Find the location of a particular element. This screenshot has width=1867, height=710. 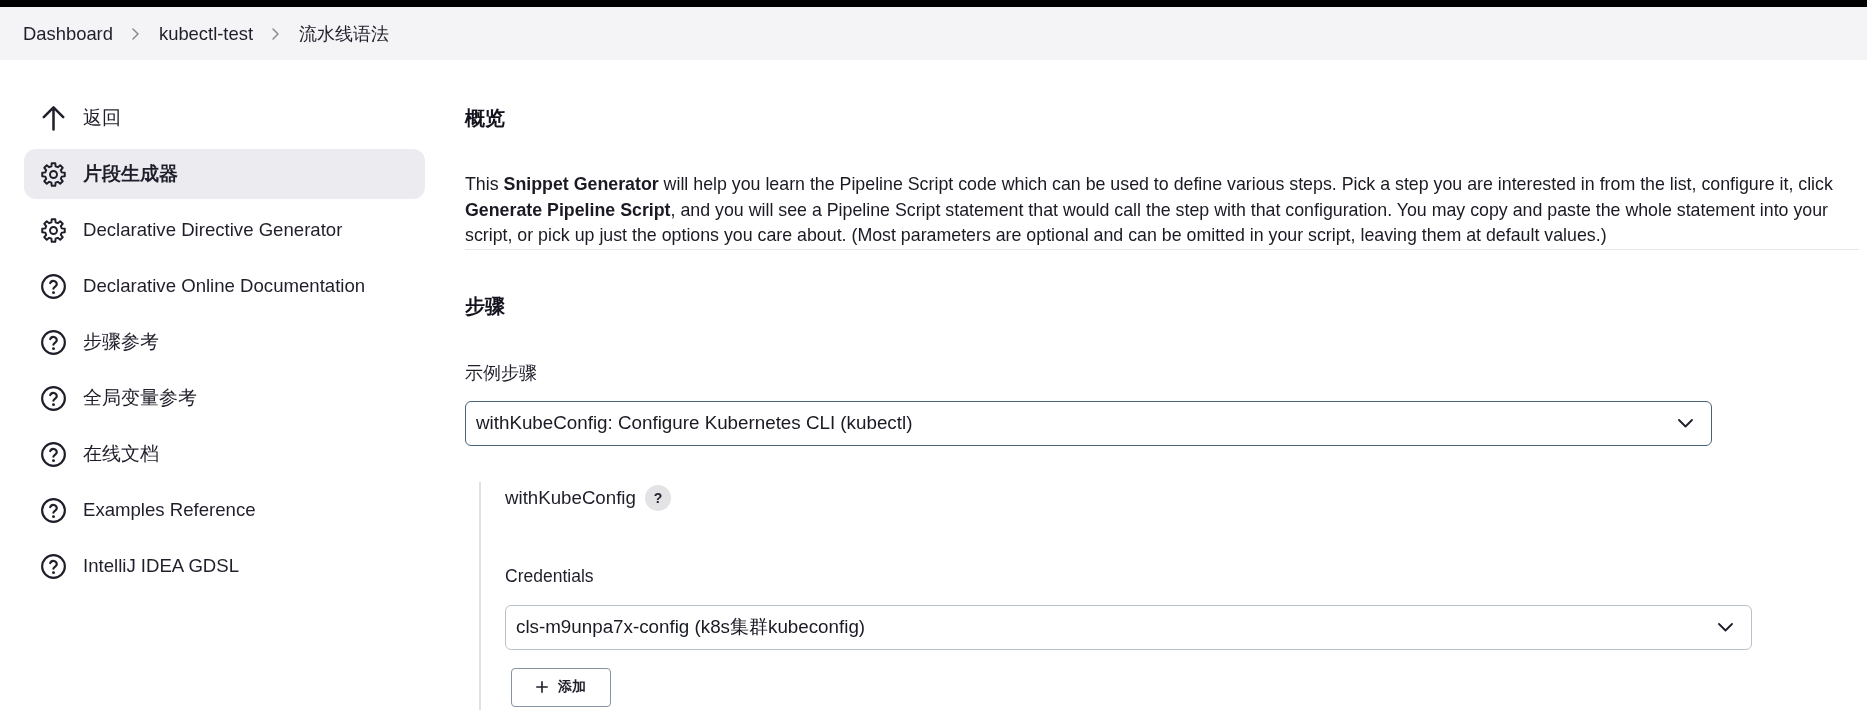

breadcrumb-link: 流水线语法 is located at coordinates (344, 33).